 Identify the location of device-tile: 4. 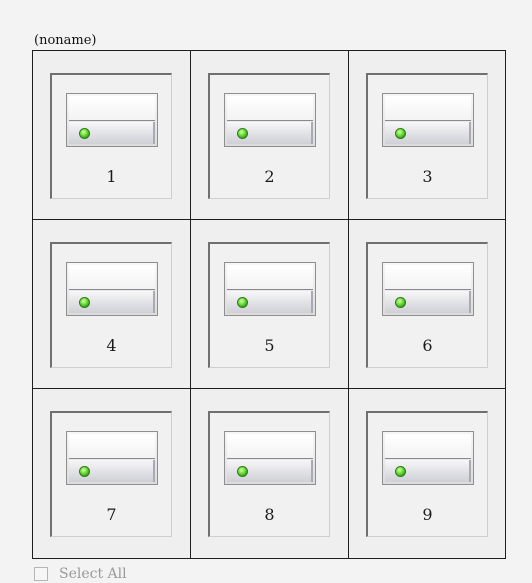
(111, 305).